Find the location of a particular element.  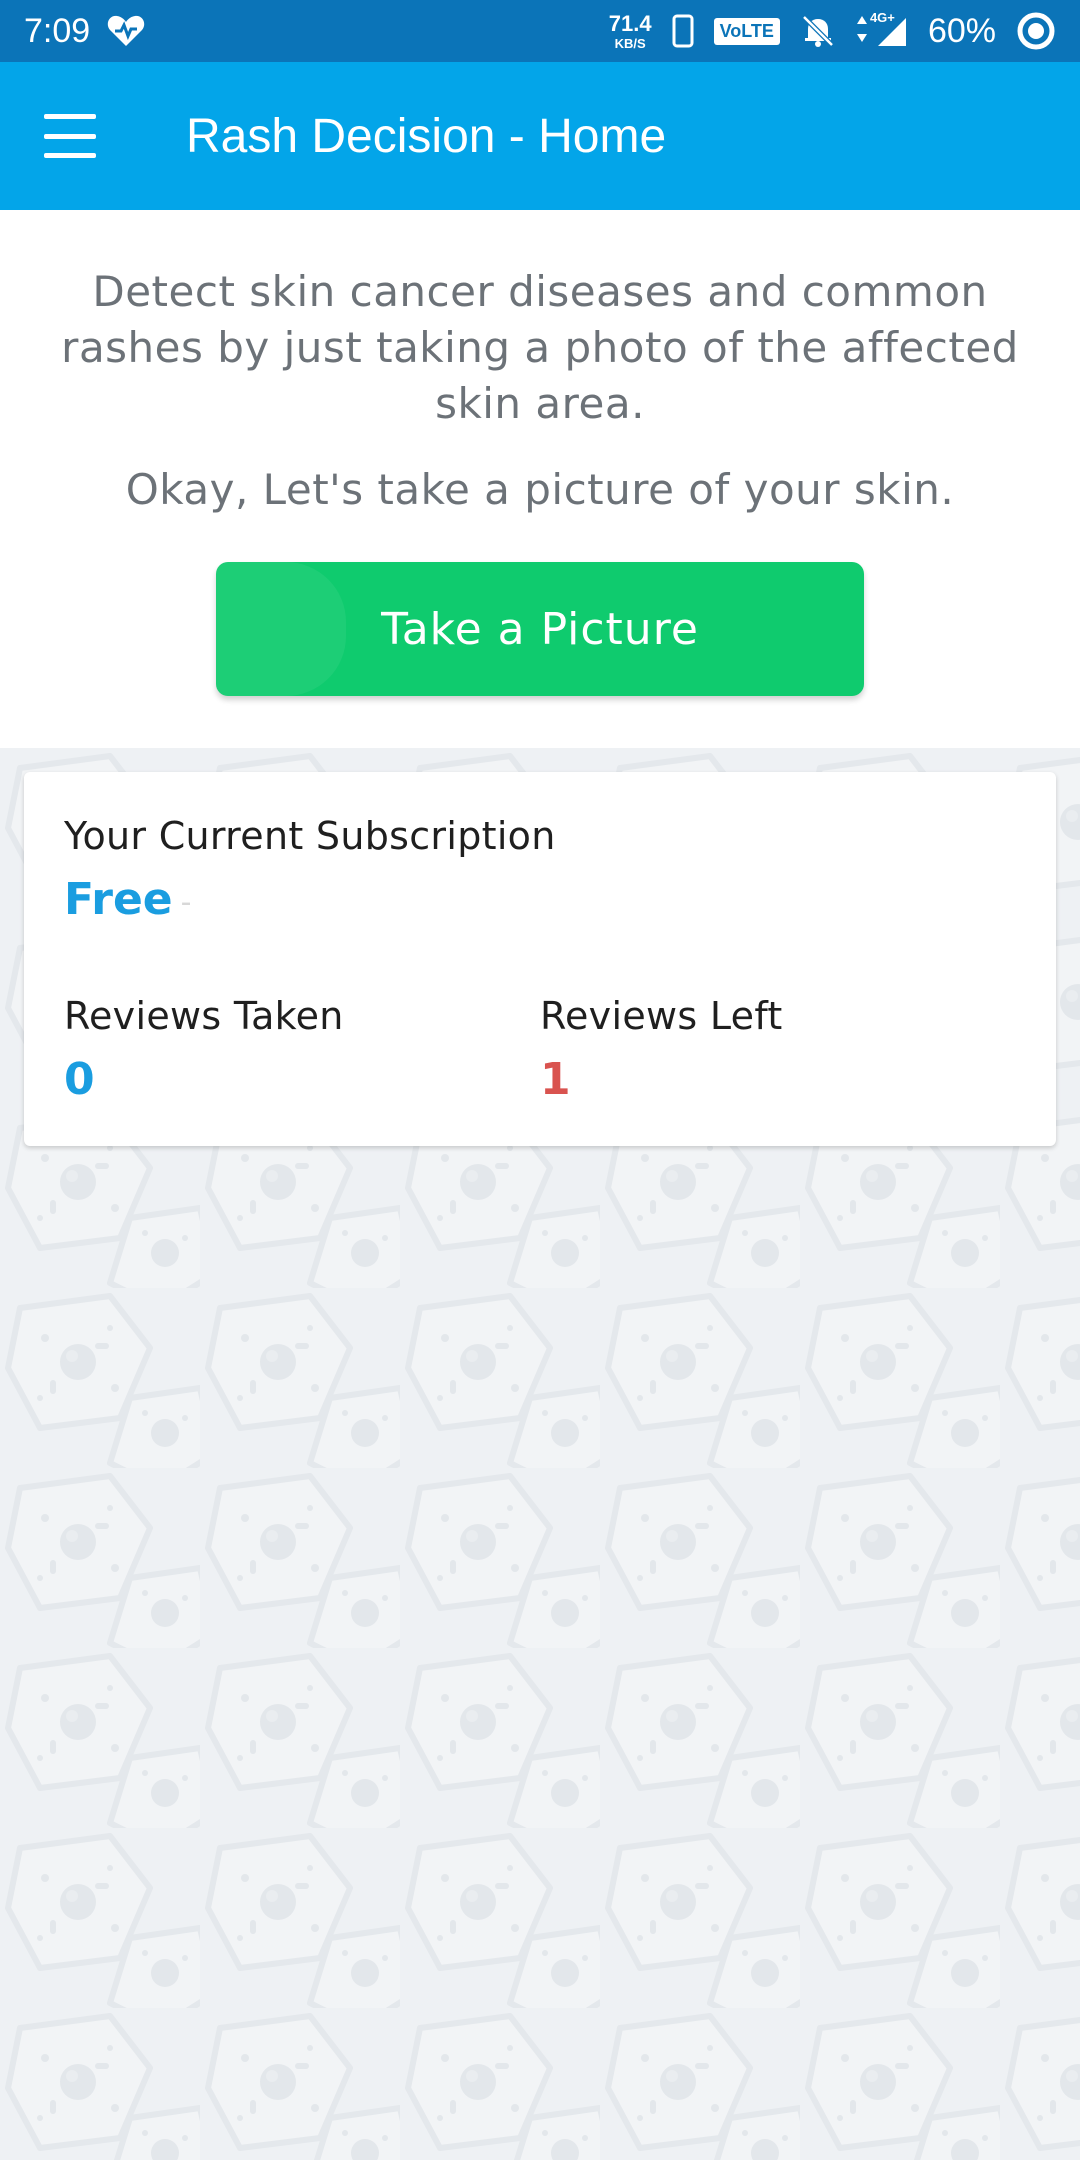

network-speed-value: 71.4 is located at coordinates (630, 23).